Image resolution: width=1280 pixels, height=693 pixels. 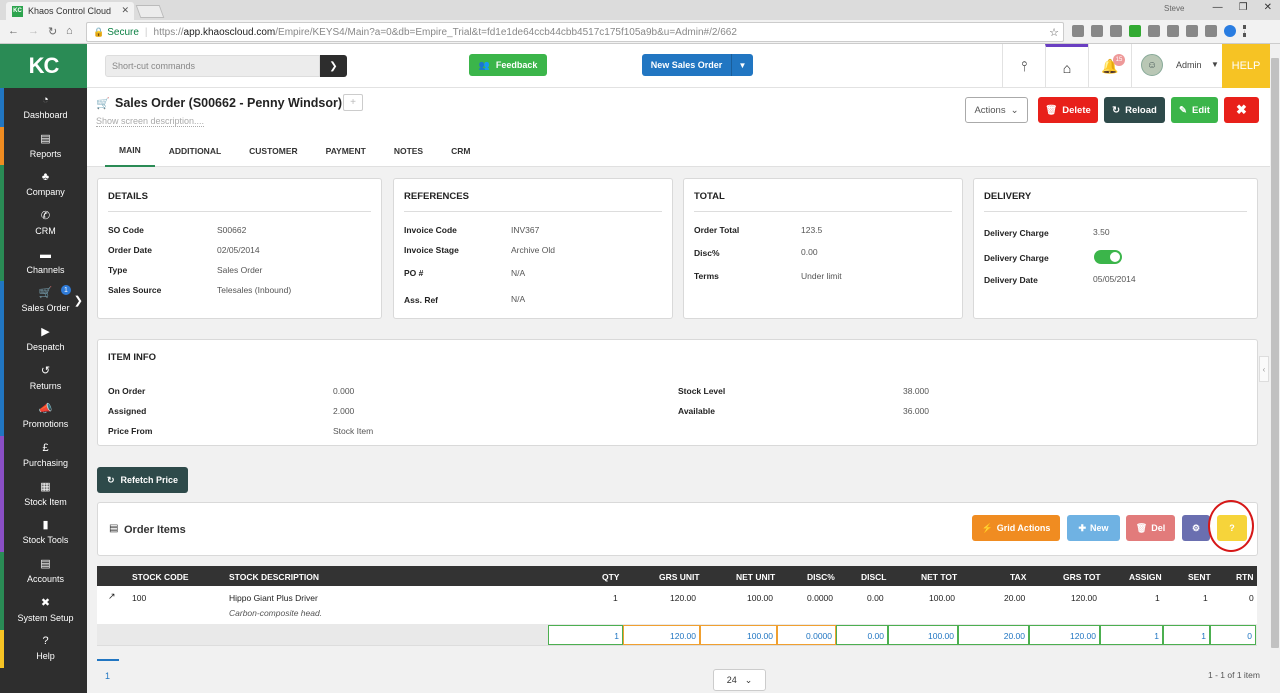 I want to click on grid-settings-button: ⚙, so click(x=1196, y=528).